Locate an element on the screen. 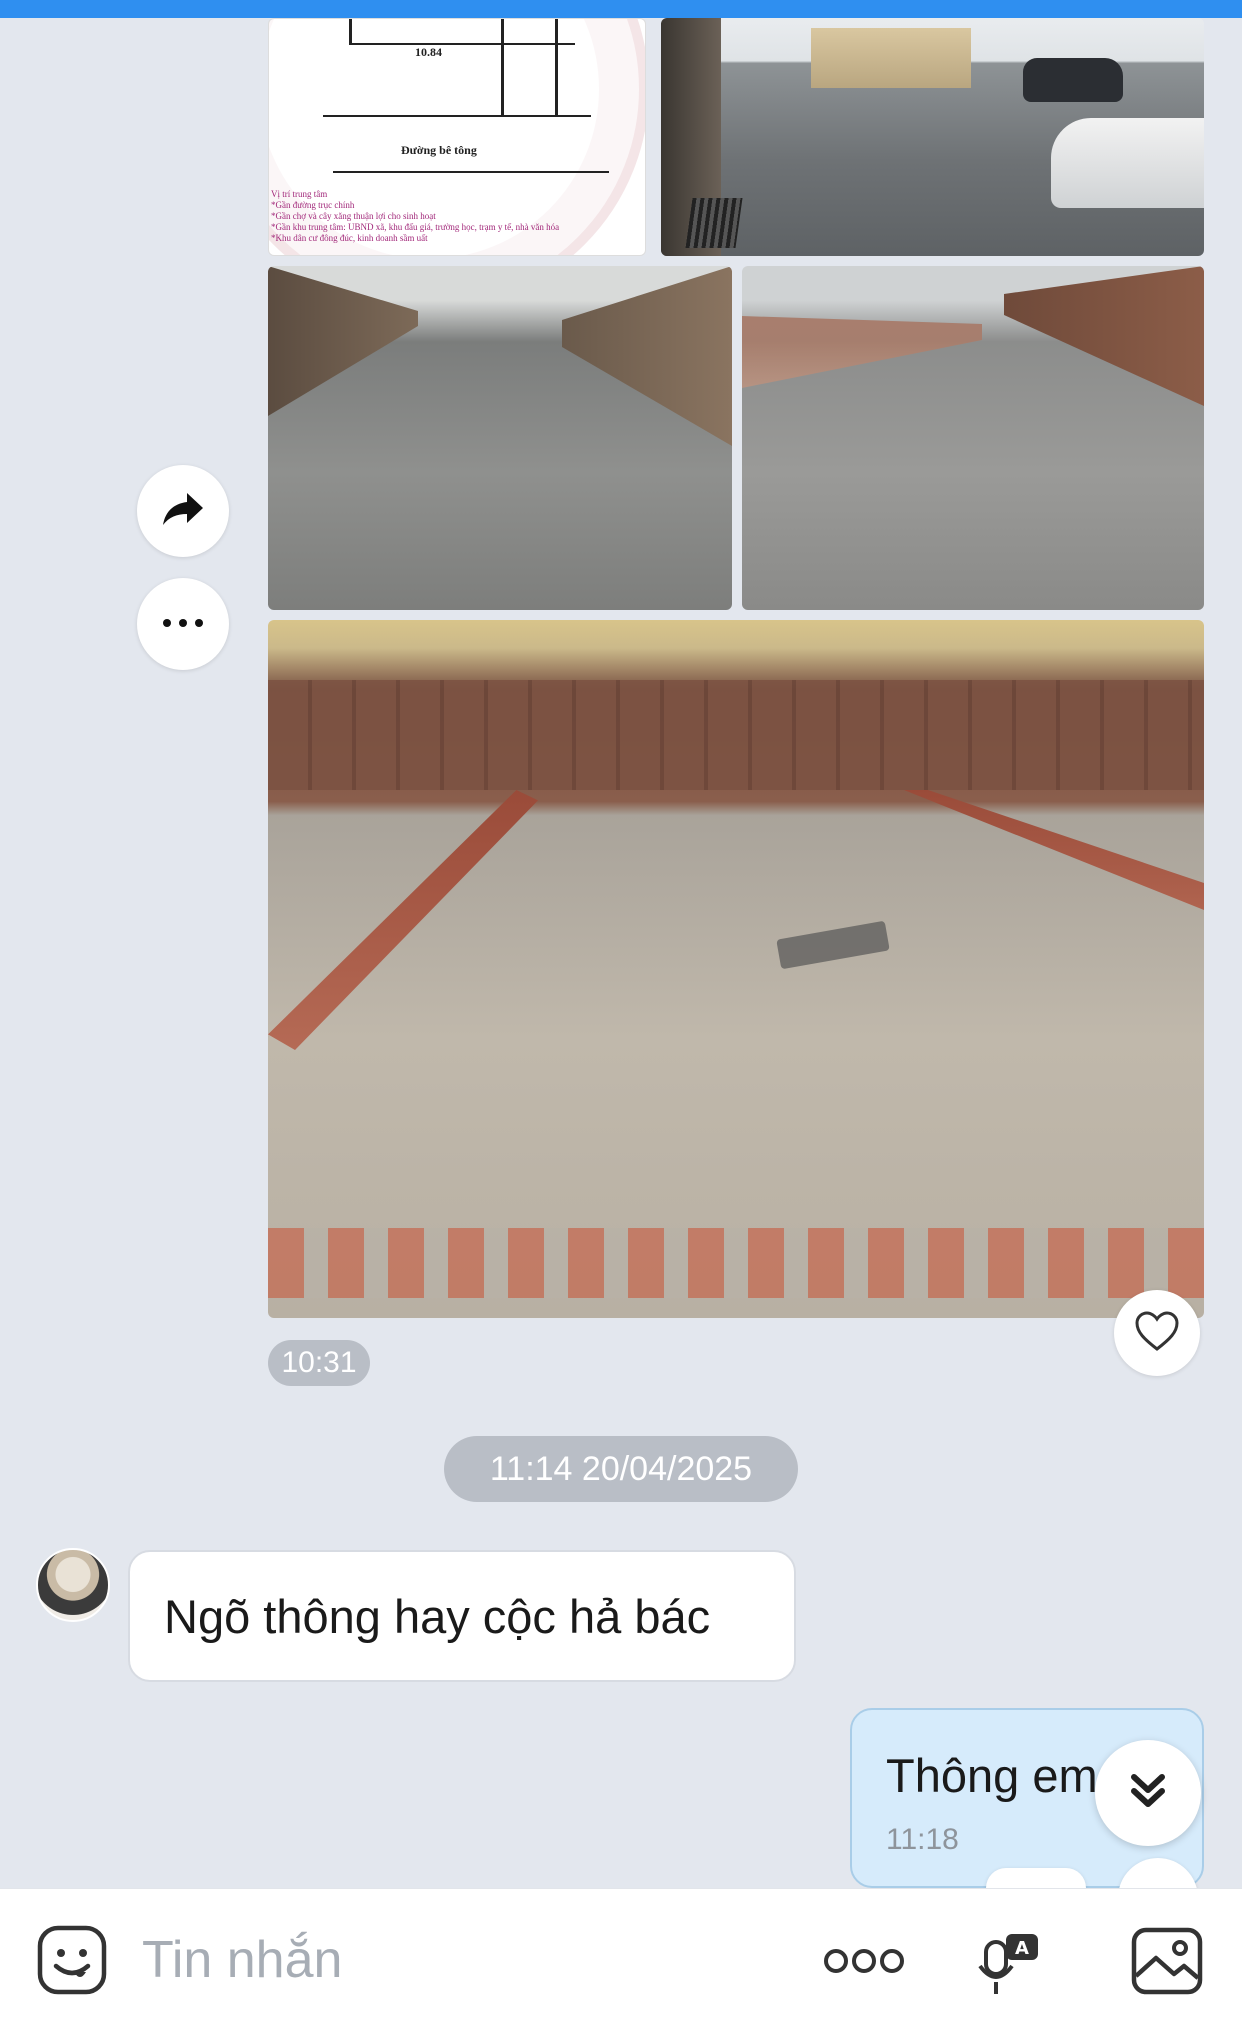 This screenshot has width=1242, height=2033. chevrons-down-icon is located at coordinates (1148, 1793).